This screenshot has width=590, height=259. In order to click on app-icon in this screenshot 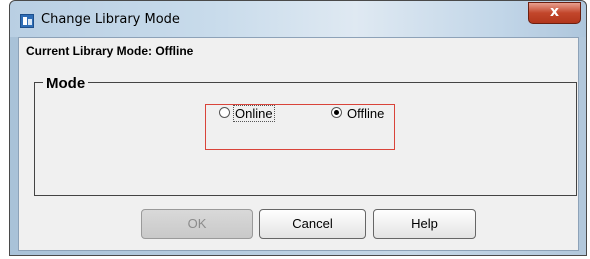, I will do `click(27, 21)`.